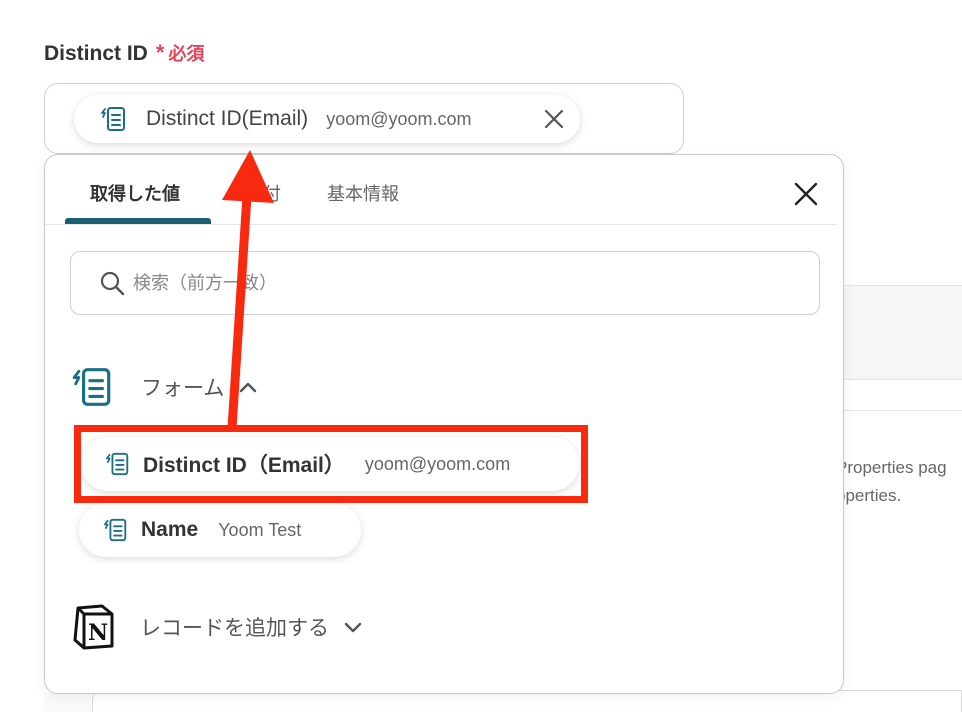  Describe the element at coordinates (170, 529) in the screenshot. I see `item-label: Name` at that location.